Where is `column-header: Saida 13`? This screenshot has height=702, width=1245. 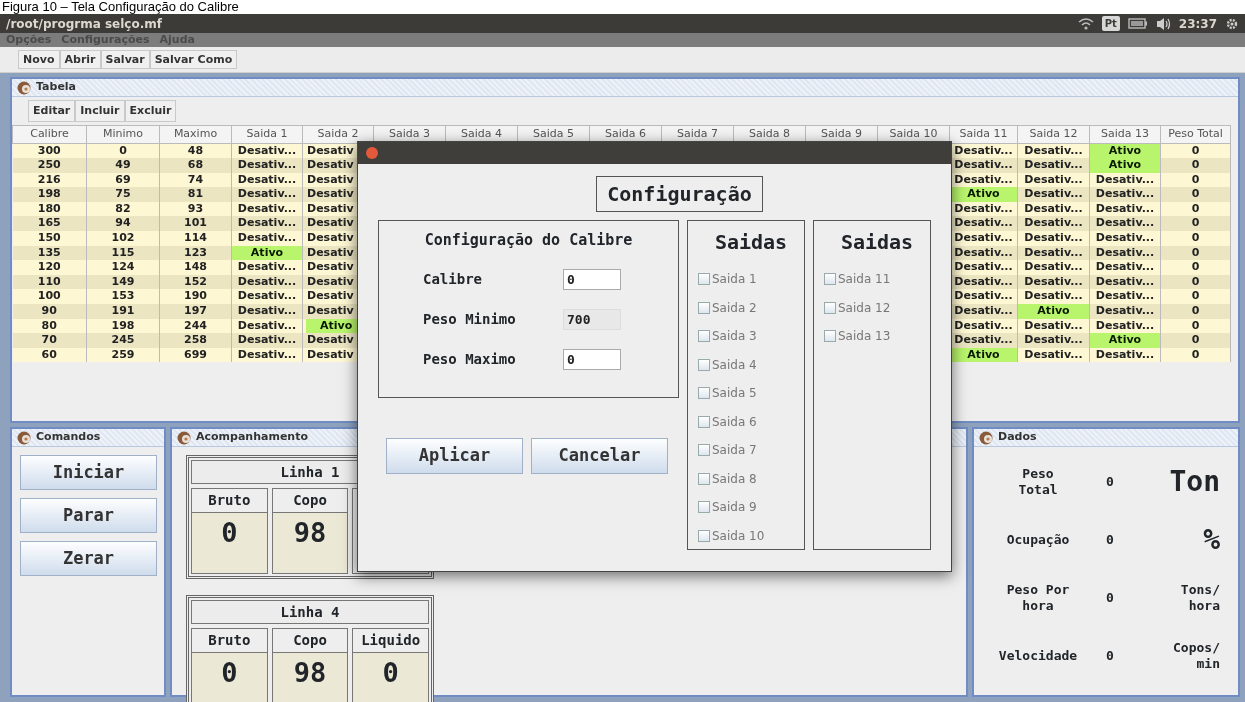 column-header: Saida 13 is located at coordinates (1125, 134).